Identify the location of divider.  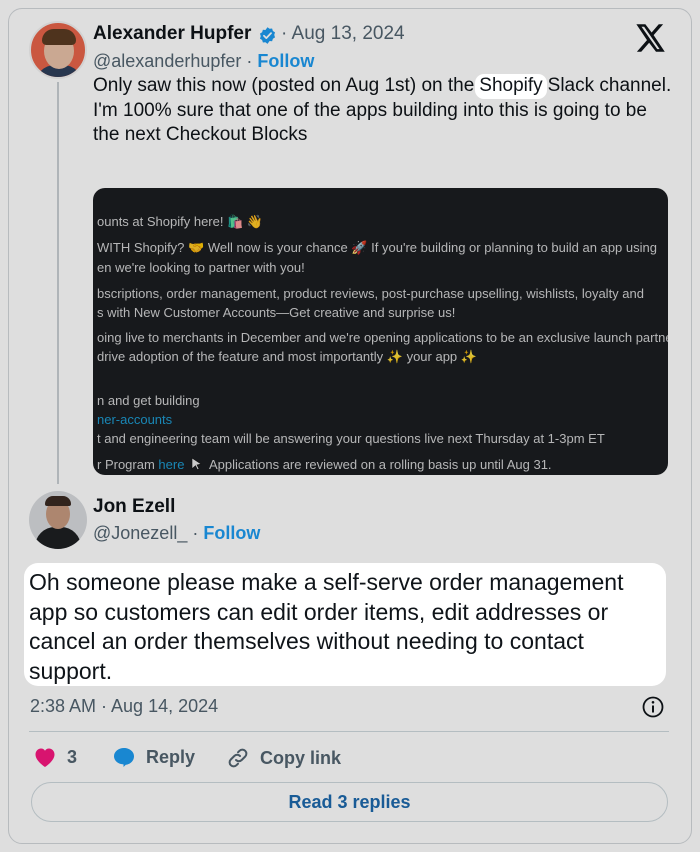
(349, 731).